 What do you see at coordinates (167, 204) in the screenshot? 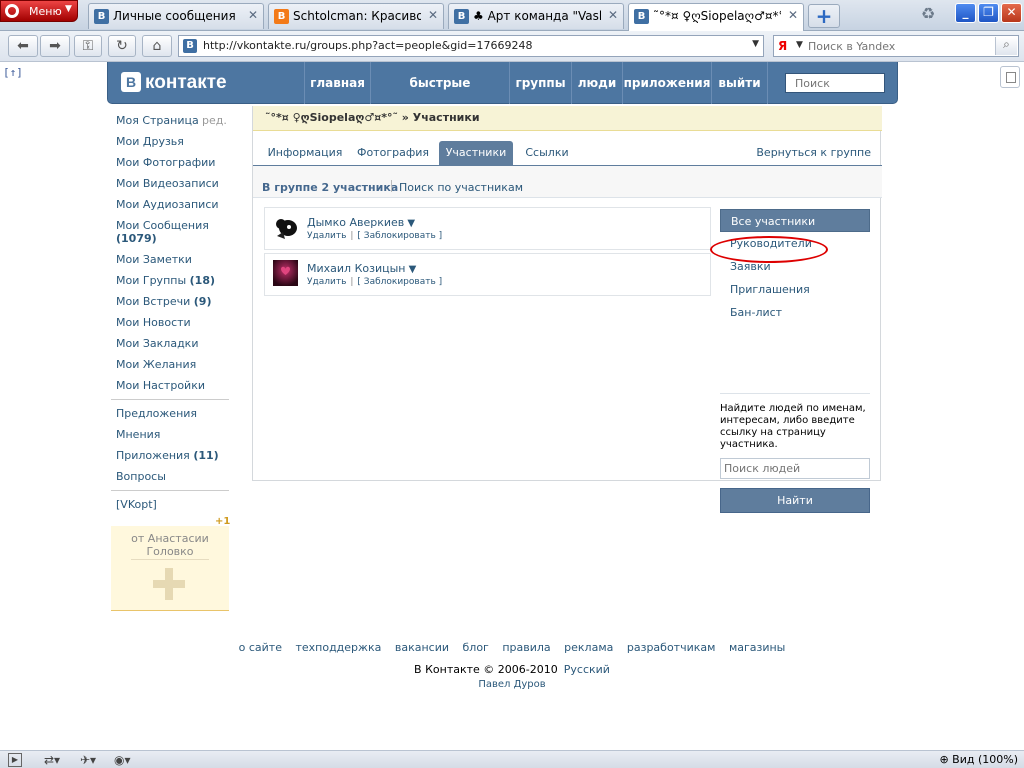
I see `menu-item-audio: Мои Аудиозаписи` at bounding box center [167, 204].